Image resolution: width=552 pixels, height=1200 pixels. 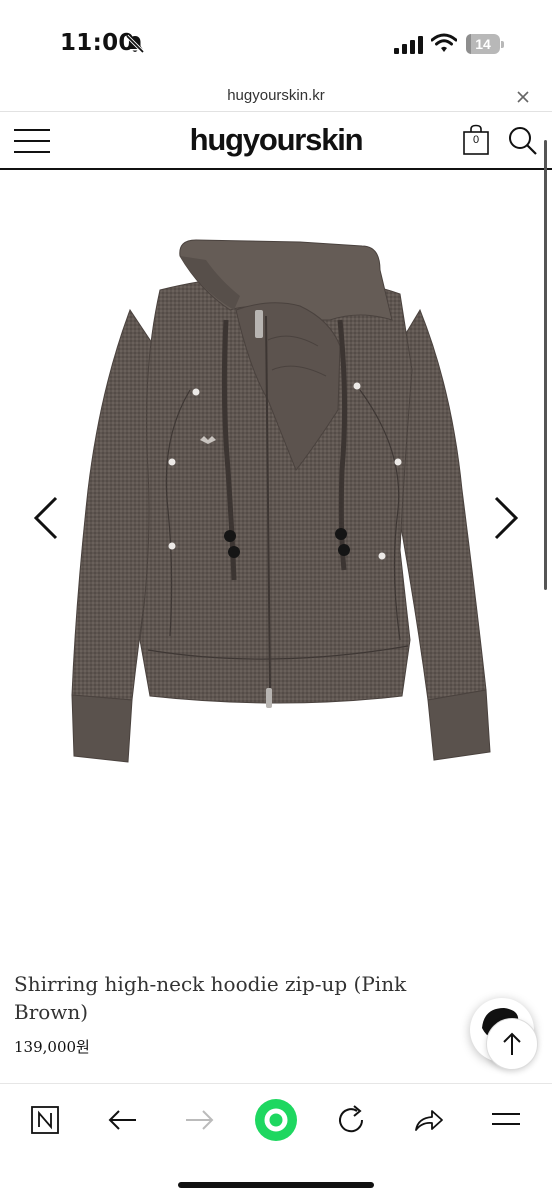 I want to click on scroll-to-top-button, so click(x=512, y=1044).